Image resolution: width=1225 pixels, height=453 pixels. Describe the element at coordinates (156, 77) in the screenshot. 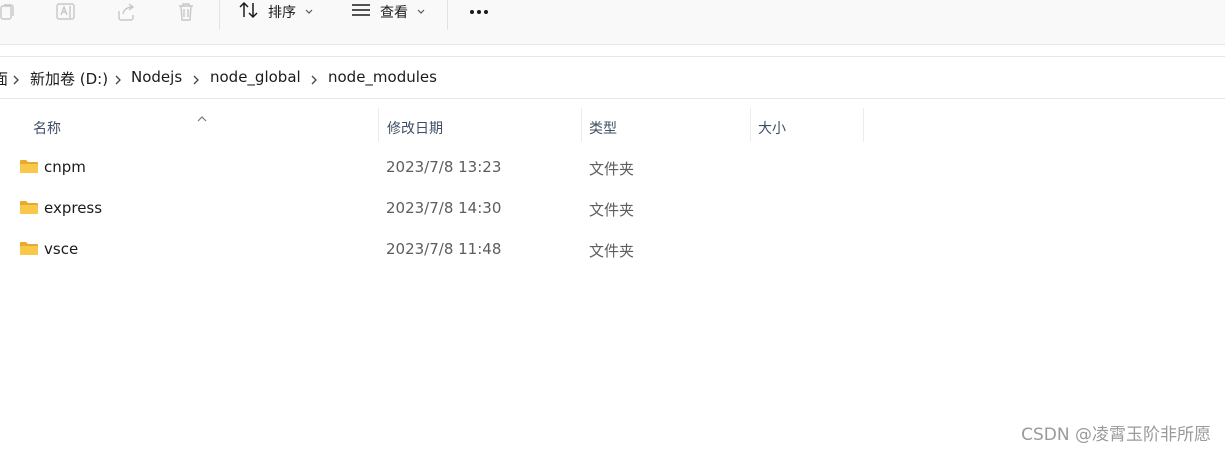

I see `breadcrumb-item-nodejs: Nodejs` at that location.